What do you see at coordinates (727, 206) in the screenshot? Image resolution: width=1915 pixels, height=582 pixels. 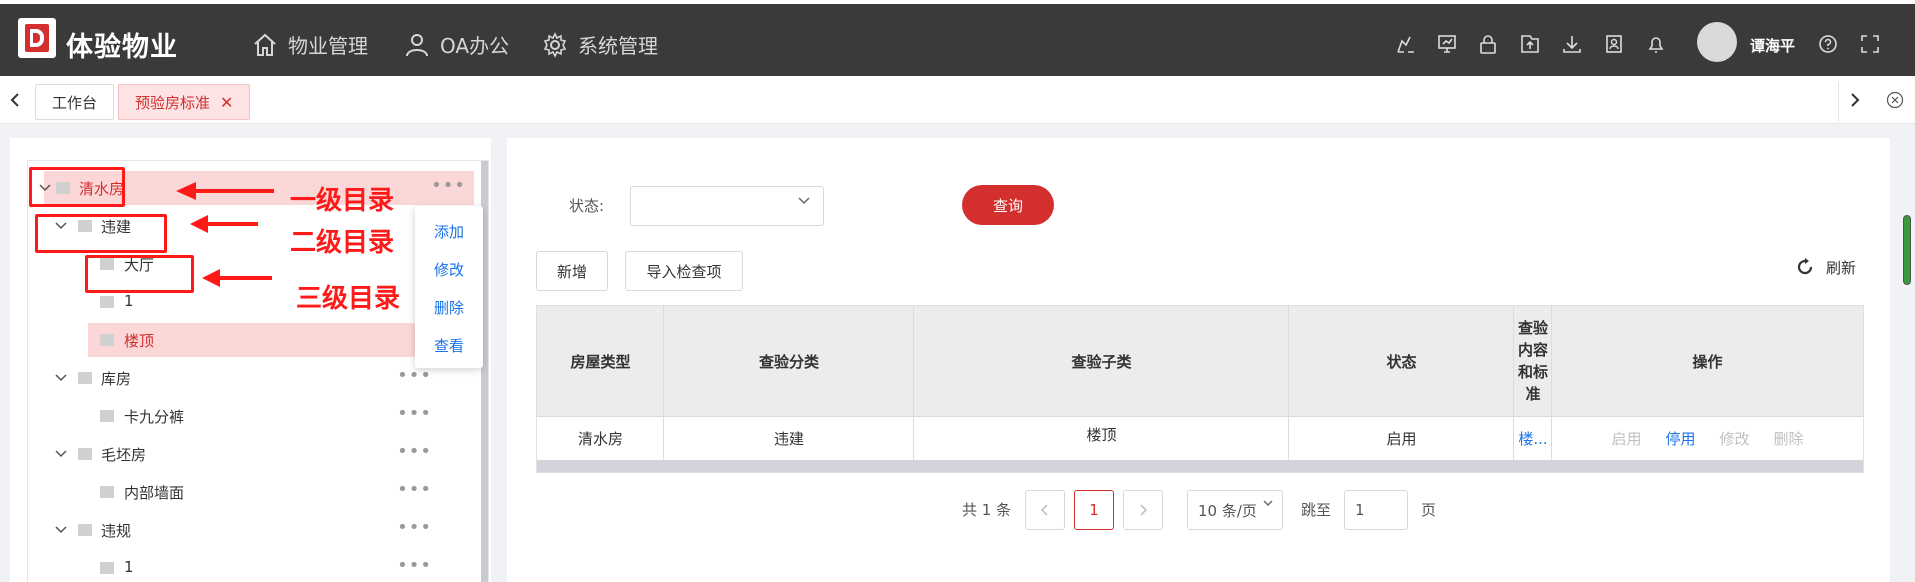 I see `status-select` at bounding box center [727, 206].